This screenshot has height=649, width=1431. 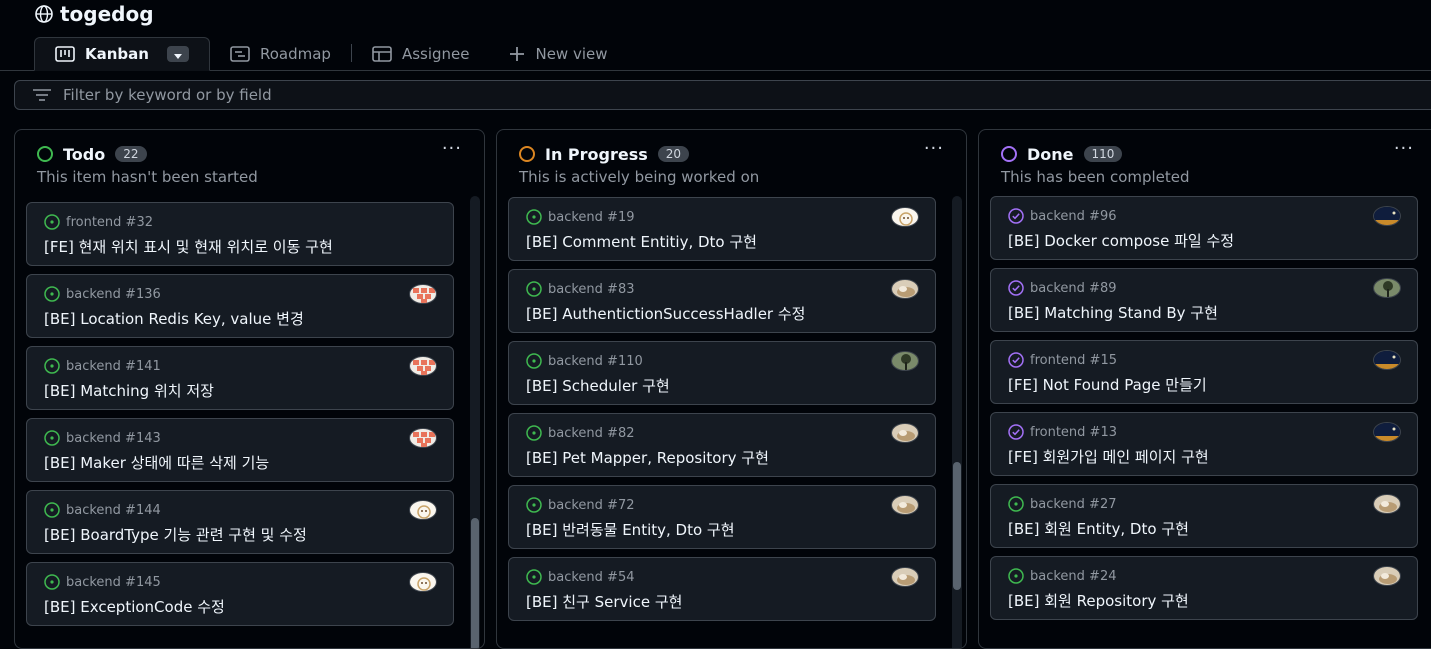 What do you see at coordinates (647, 457) in the screenshot?
I see `card-title: [BE] Pet Mapper, Repository 구현` at bounding box center [647, 457].